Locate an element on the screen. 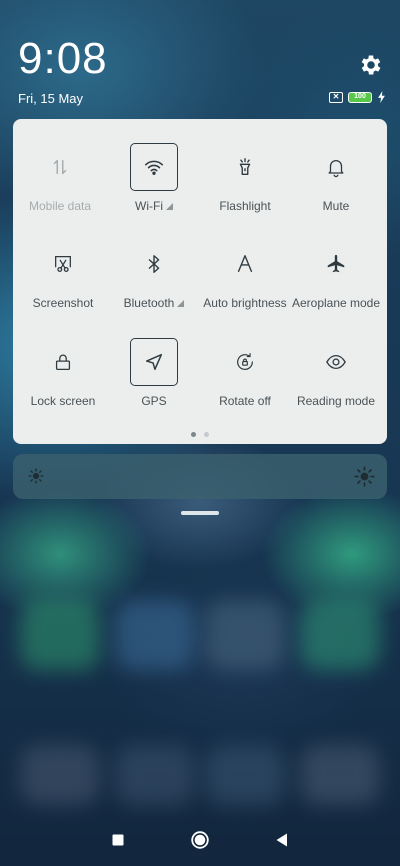  charging-bolt-icon is located at coordinates (381, 97).